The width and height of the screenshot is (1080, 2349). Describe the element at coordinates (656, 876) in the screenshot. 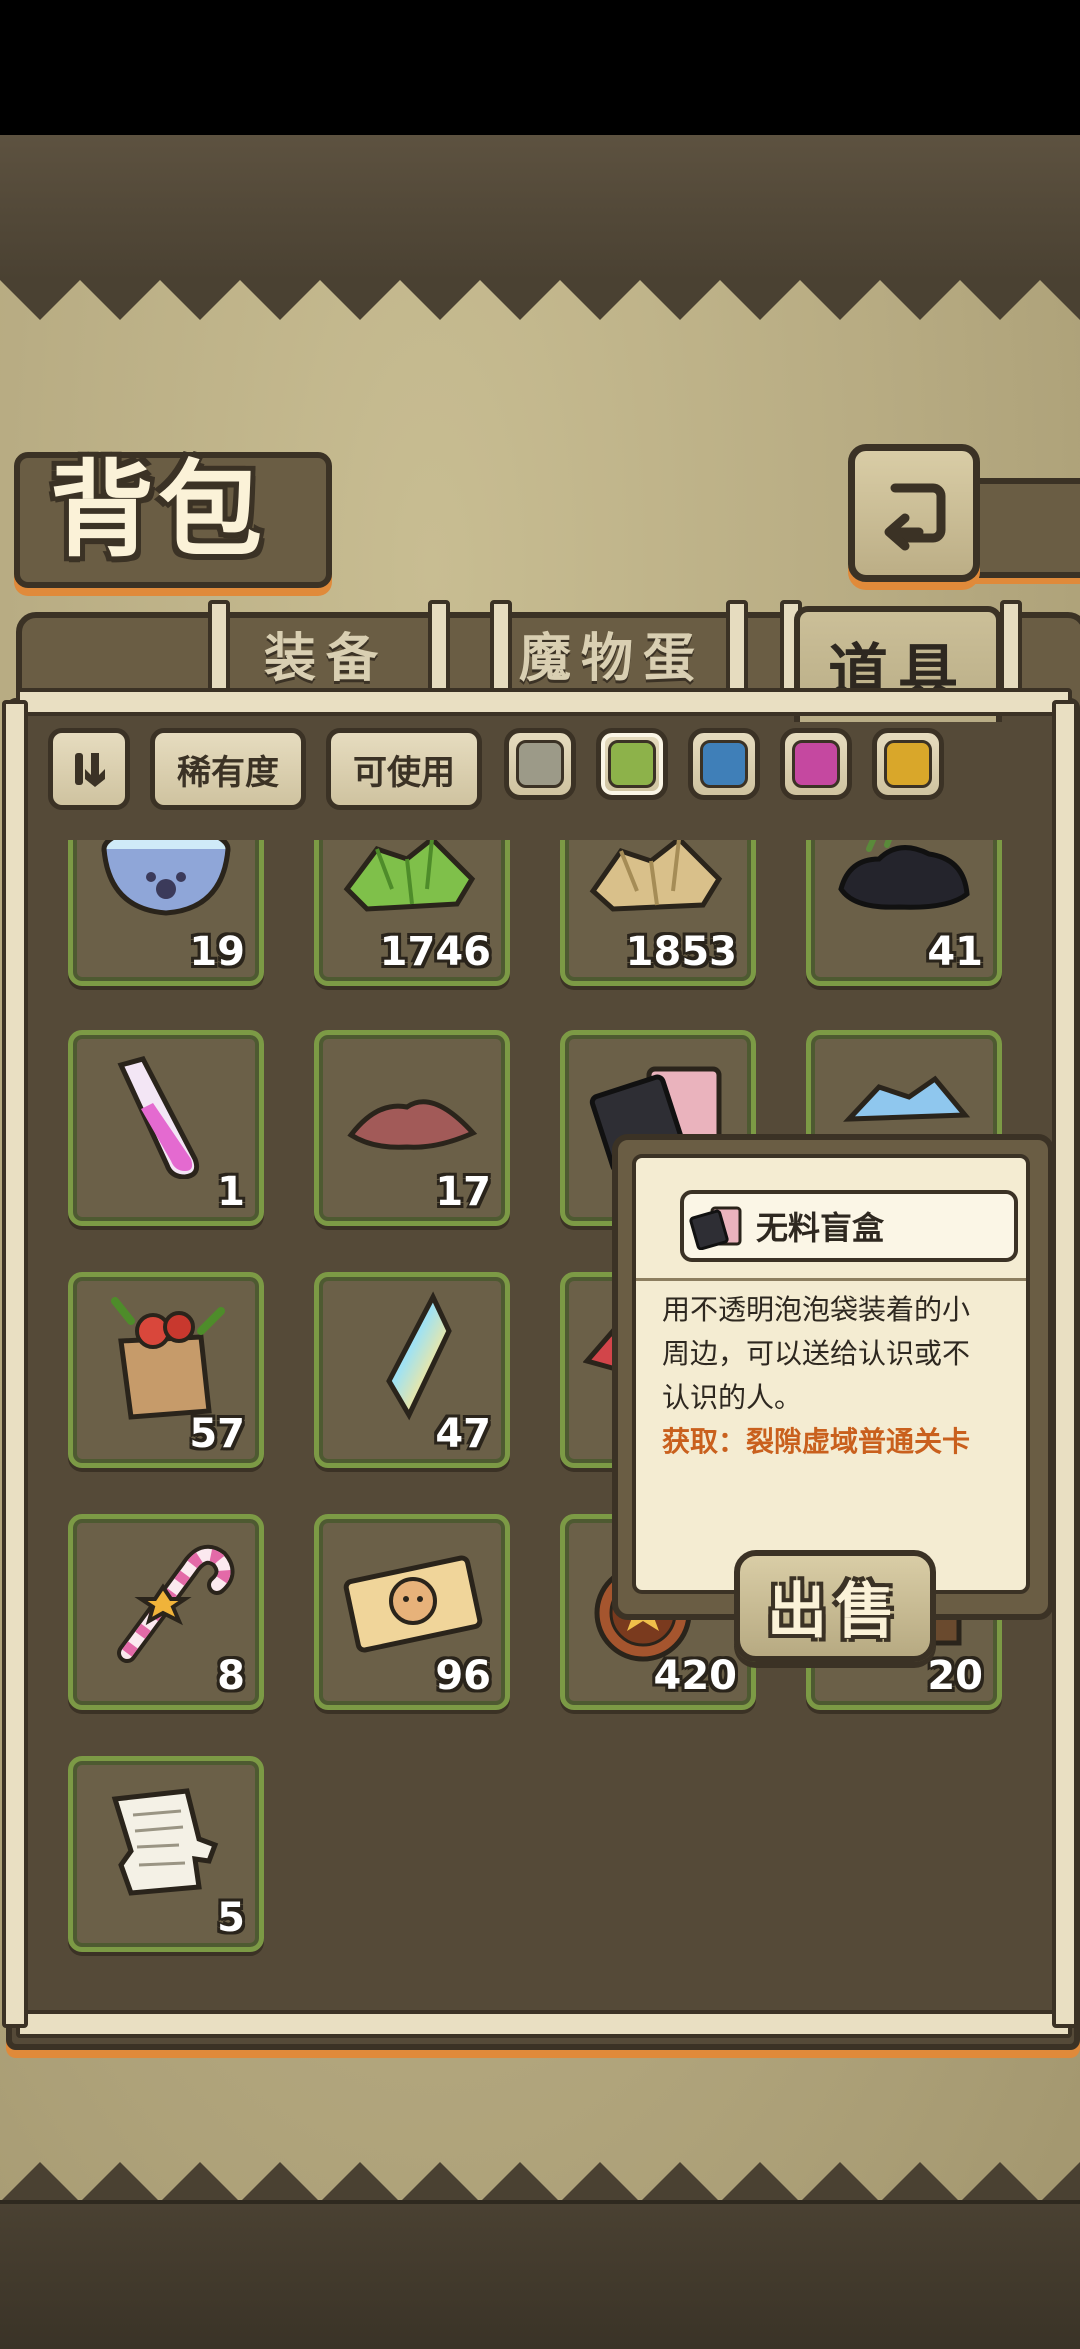

I see `tan-crystals-icon` at that location.